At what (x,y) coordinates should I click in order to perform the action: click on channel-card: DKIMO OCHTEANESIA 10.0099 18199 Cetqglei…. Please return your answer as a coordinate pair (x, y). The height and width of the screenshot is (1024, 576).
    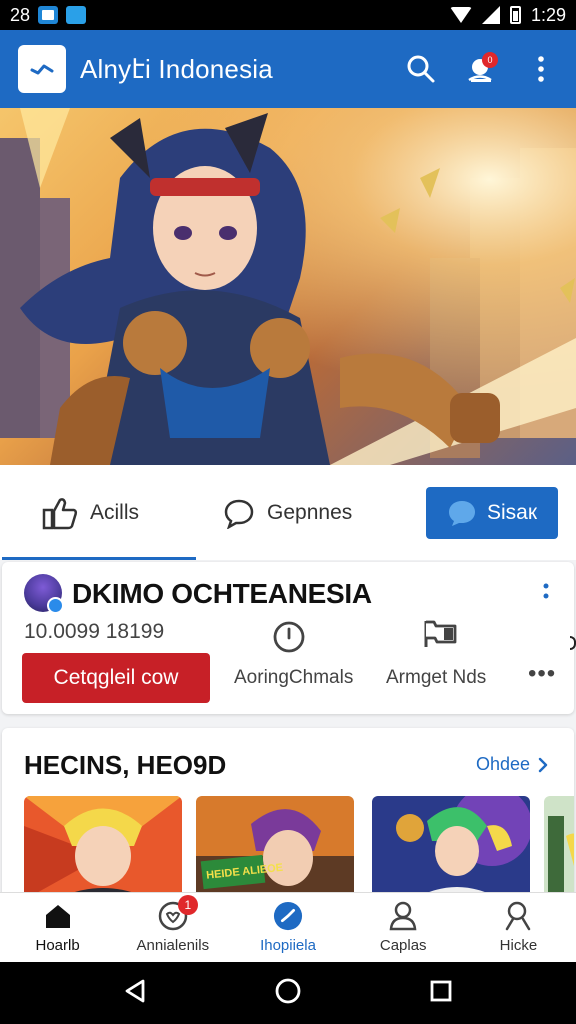
    Looking at the image, I should click on (288, 638).